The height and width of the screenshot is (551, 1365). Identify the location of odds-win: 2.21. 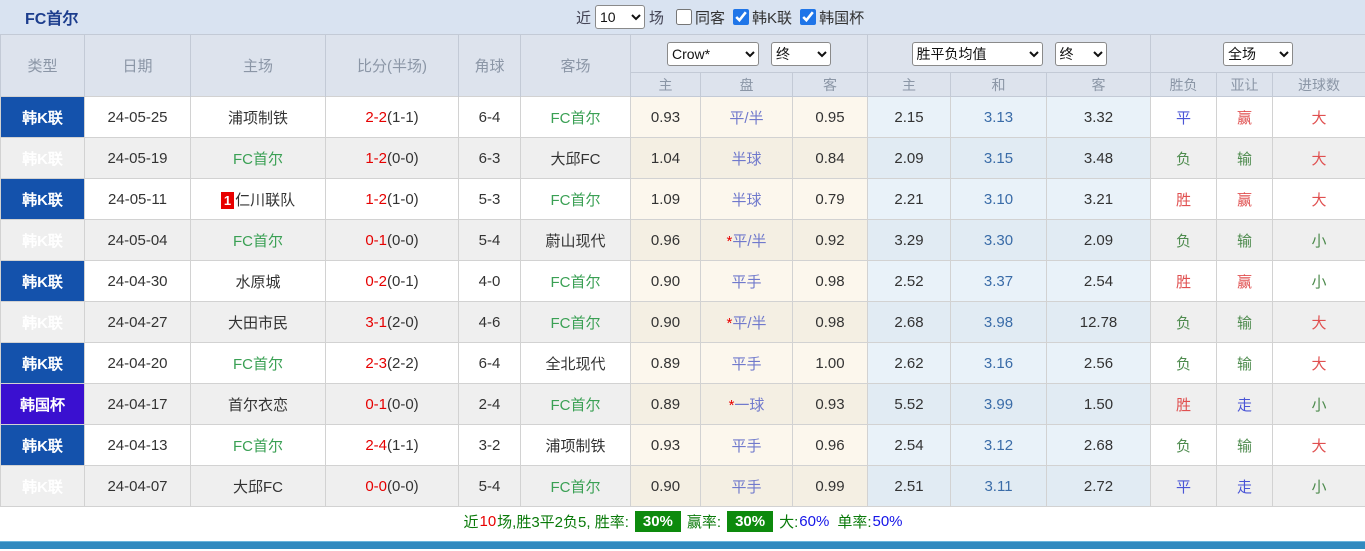
(909, 199).